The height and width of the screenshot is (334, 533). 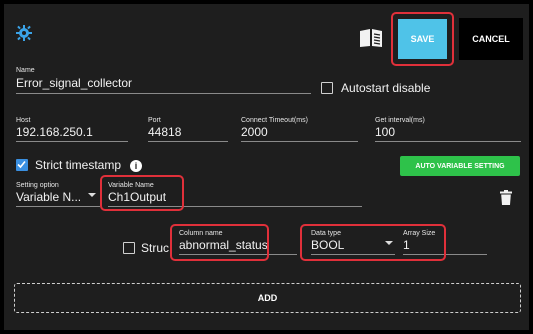 I want to click on name-underline, so click(x=163, y=93).